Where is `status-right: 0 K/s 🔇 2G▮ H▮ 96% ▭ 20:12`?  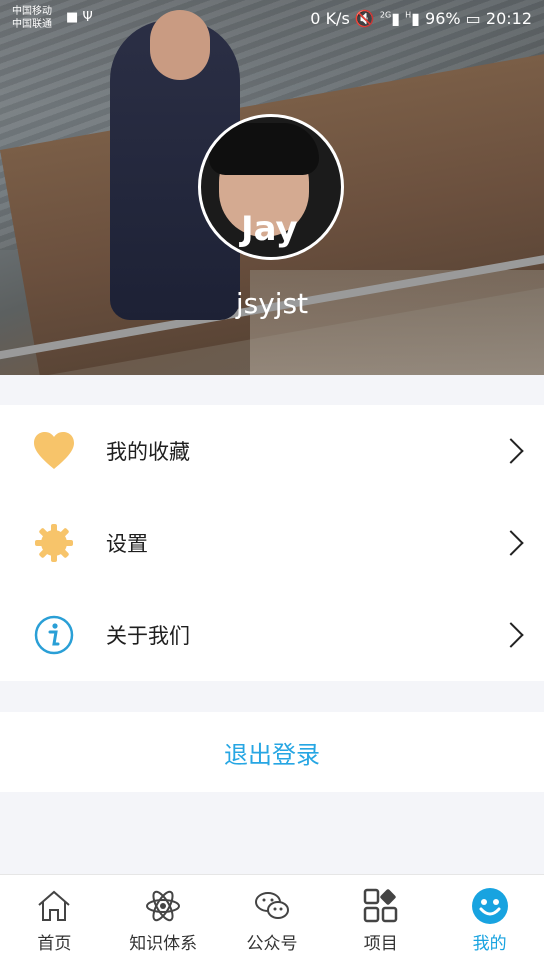
status-right: 0 K/s 🔇 2G▮ H▮ 96% ▭ 20:12 is located at coordinates (421, 18).